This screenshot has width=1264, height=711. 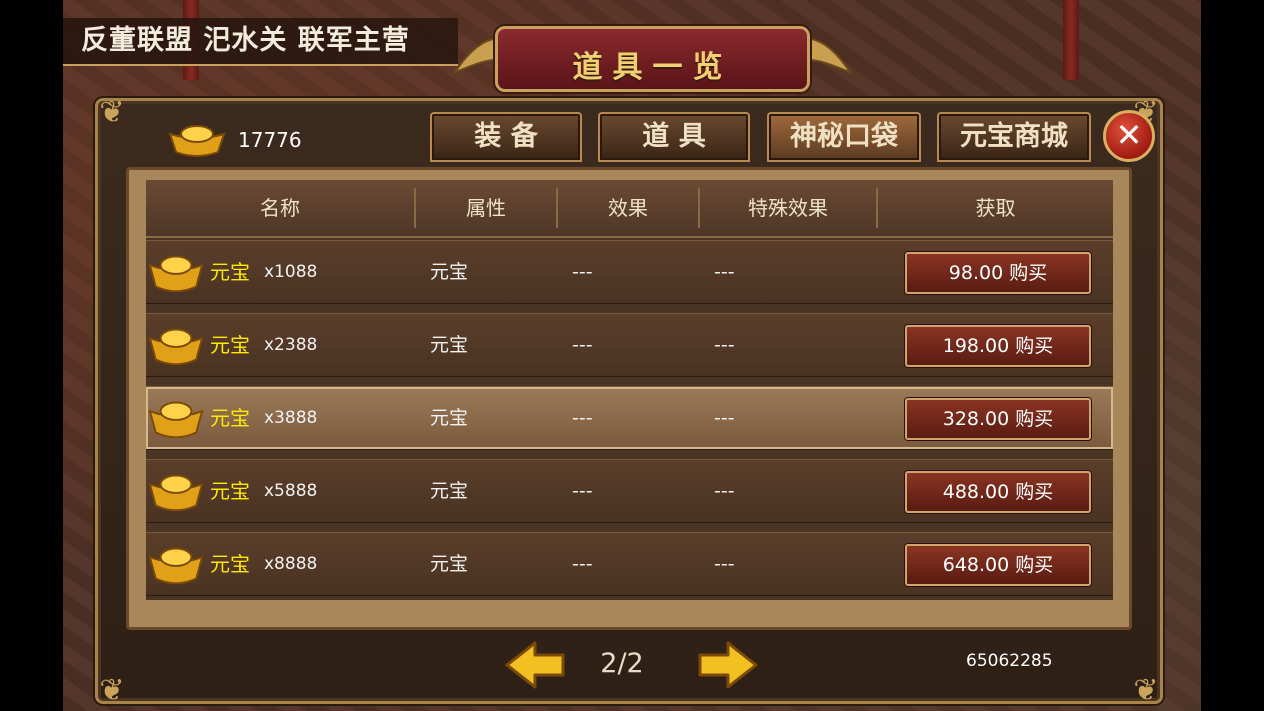 What do you see at coordinates (998, 346) in the screenshot?
I see `buy-button: 198.00 购买` at bounding box center [998, 346].